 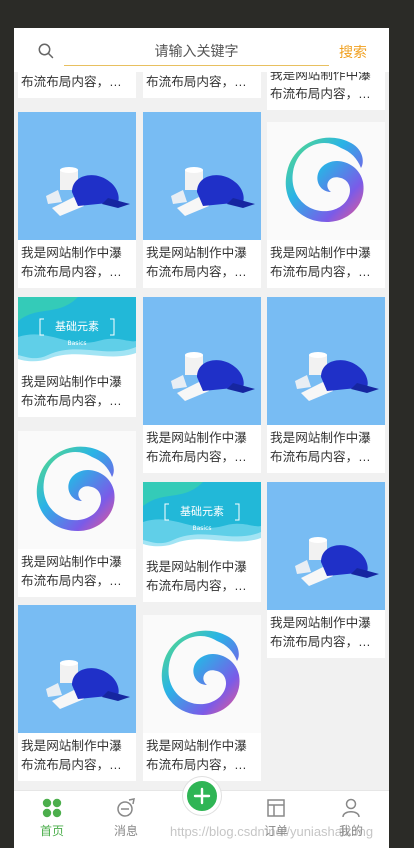 What do you see at coordinates (46, 51) in the screenshot?
I see `search-icon` at bounding box center [46, 51].